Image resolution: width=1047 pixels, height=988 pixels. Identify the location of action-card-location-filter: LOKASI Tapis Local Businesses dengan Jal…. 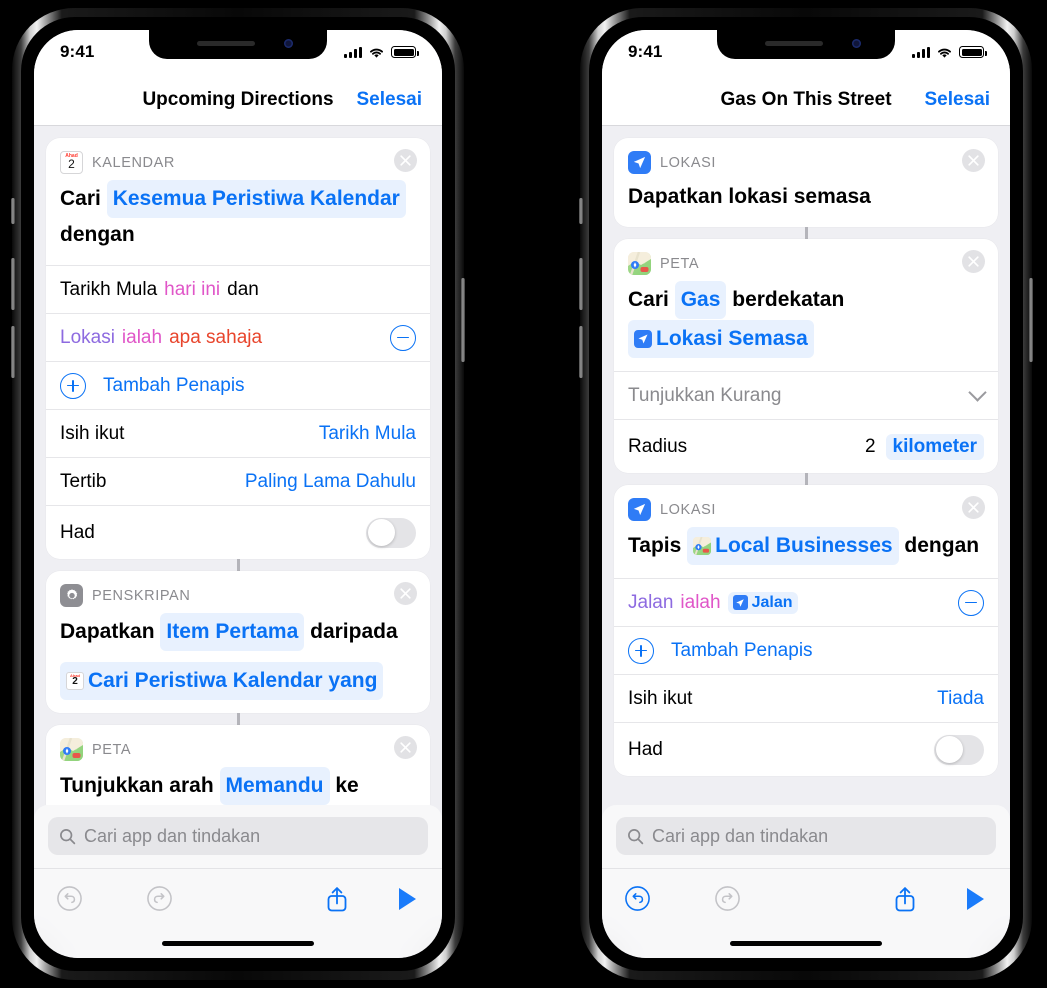
(806, 630).